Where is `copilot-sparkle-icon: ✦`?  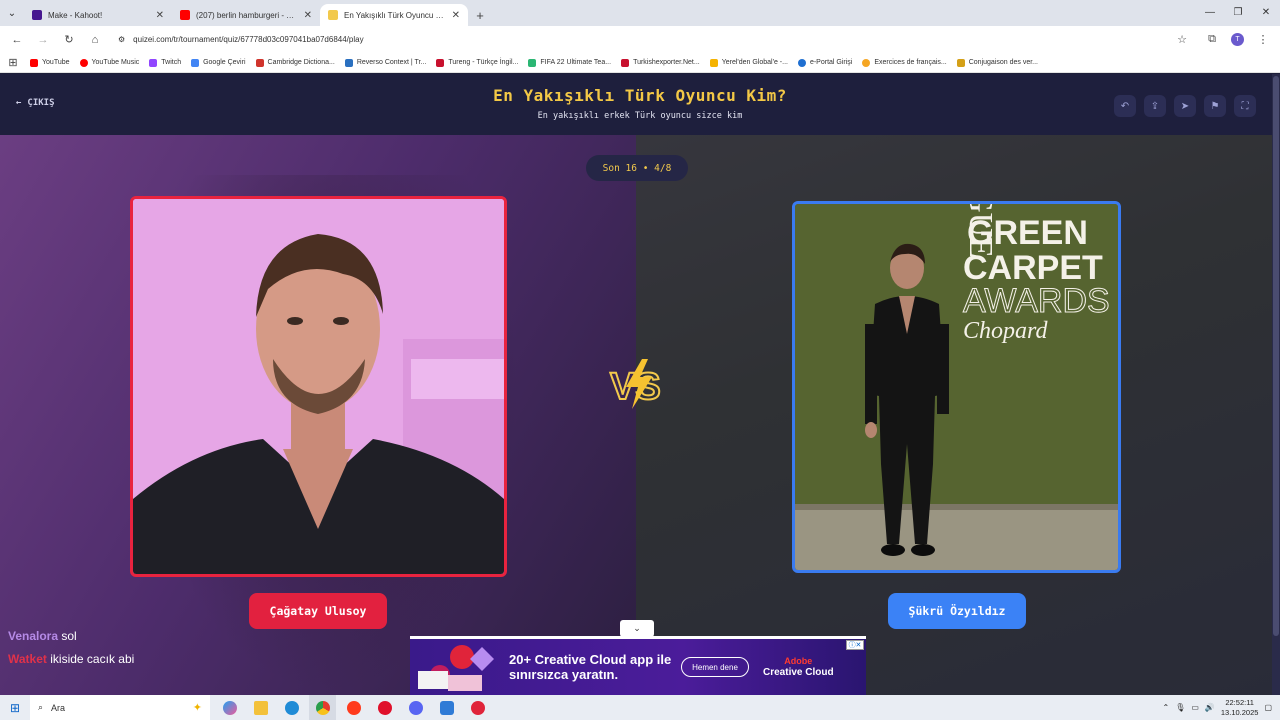 copilot-sparkle-icon: ✦ is located at coordinates (197, 708).